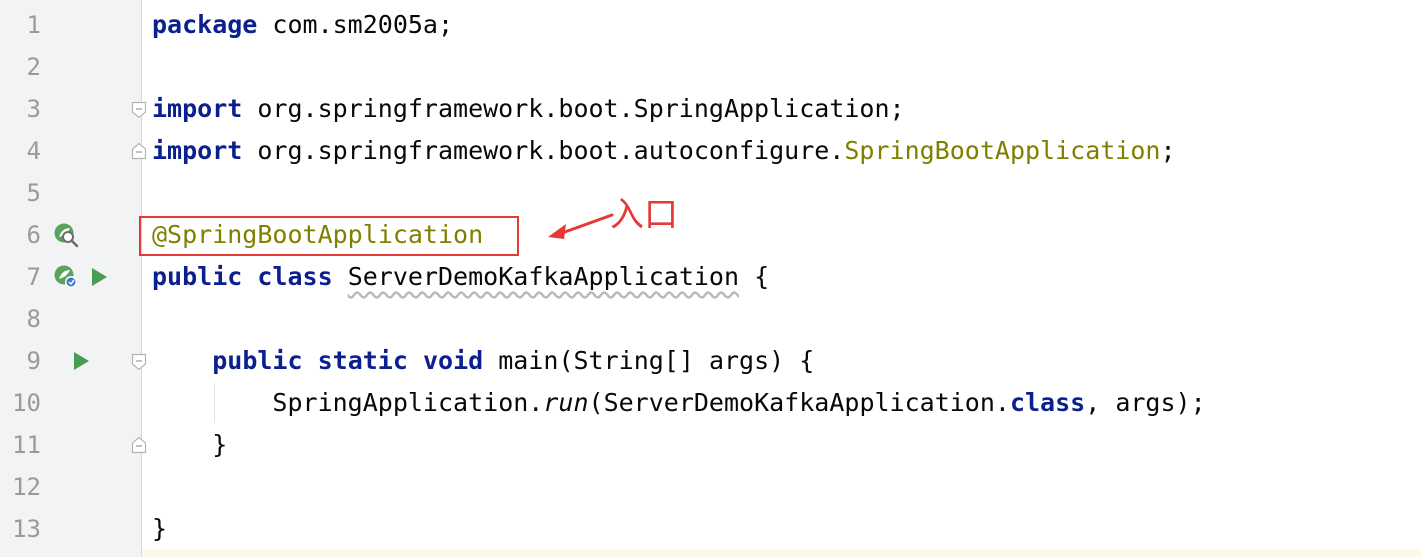 The image size is (1421, 557). I want to click on method-call: run, so click(566, 402).